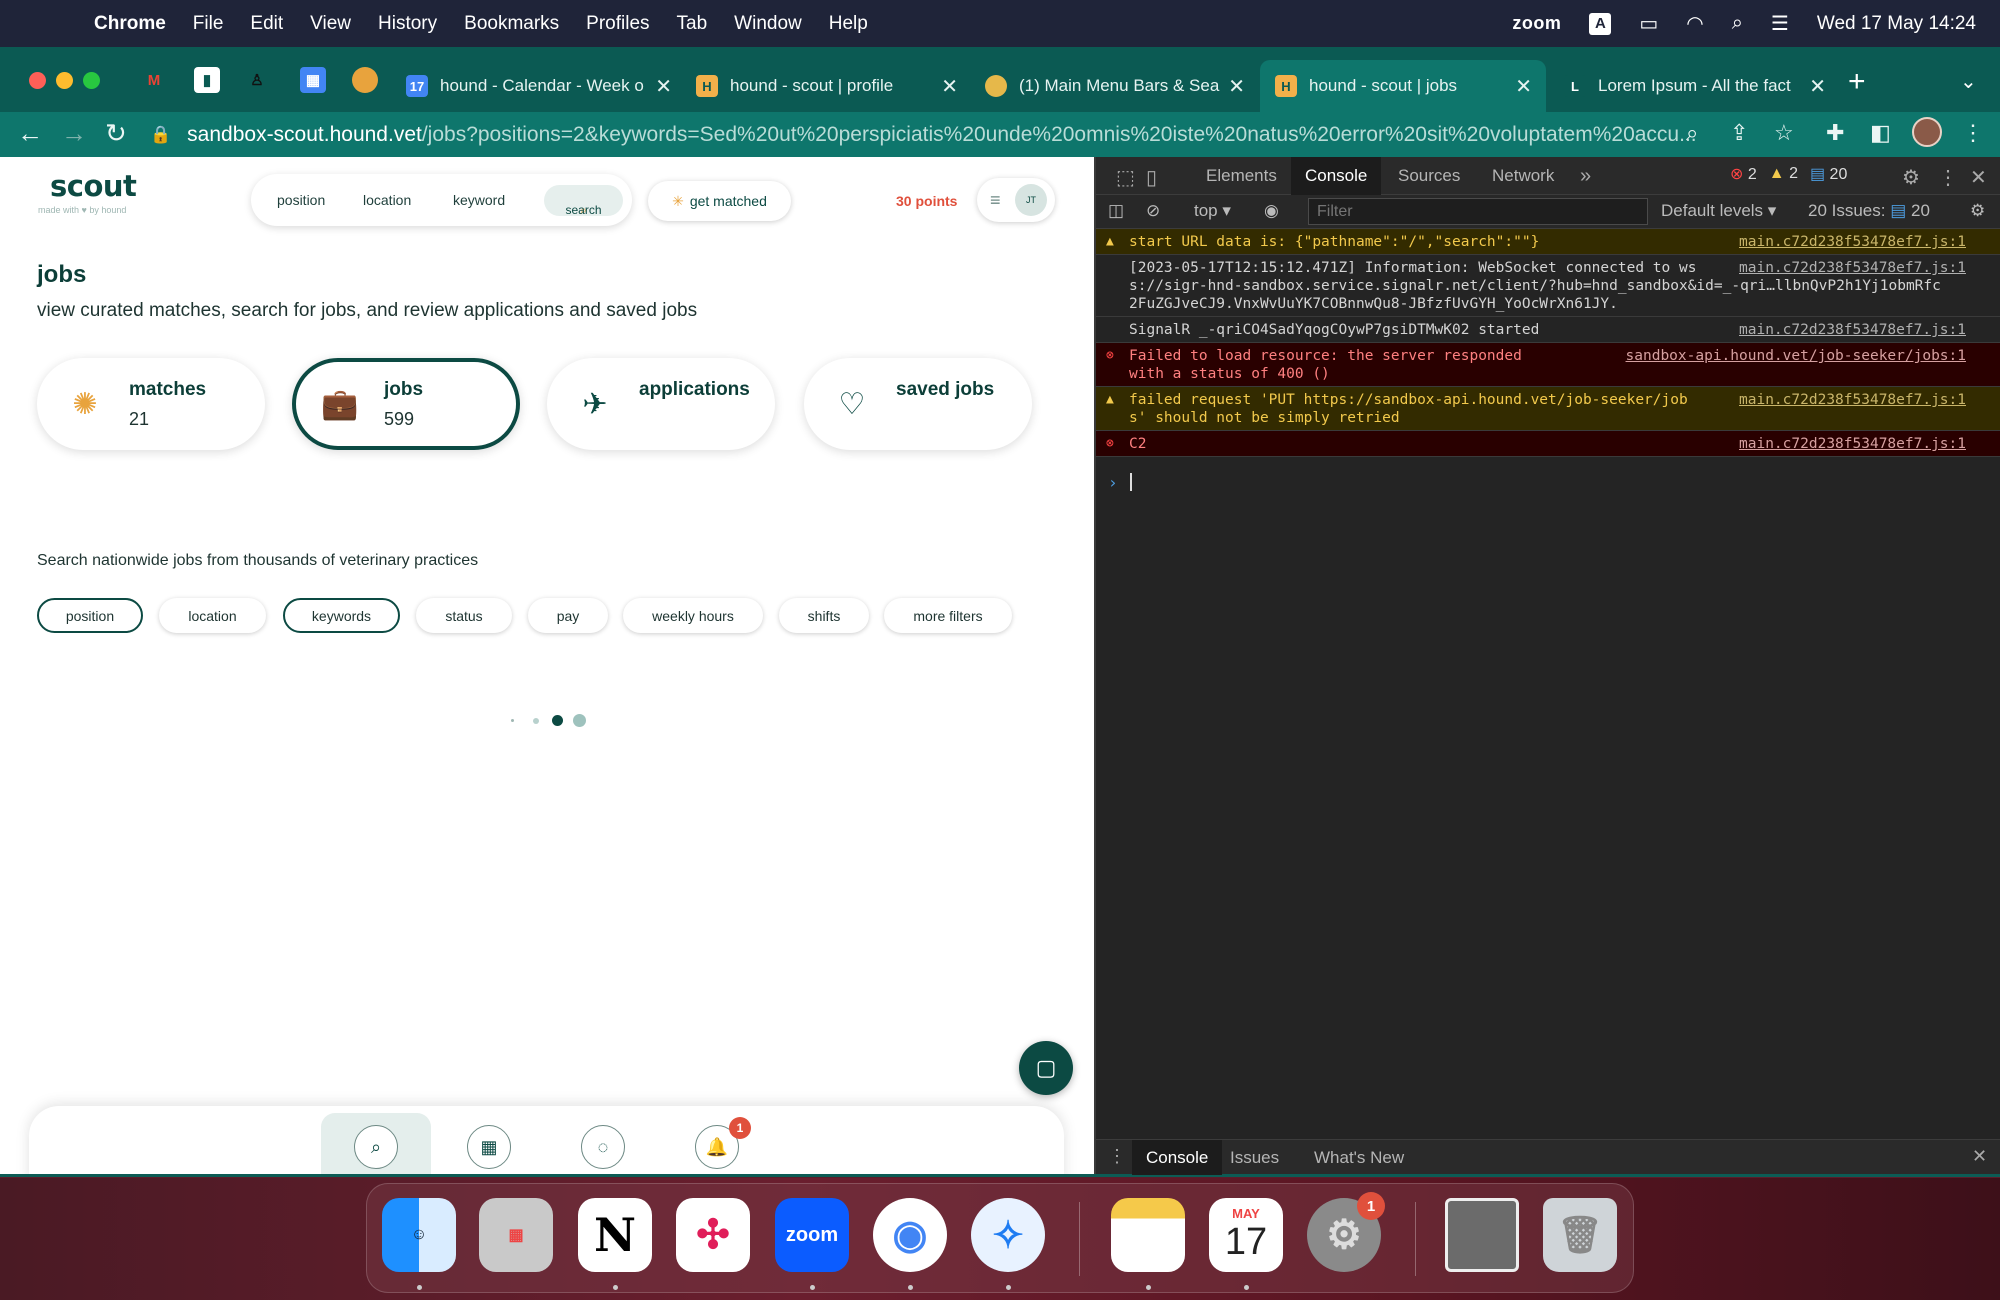 The width and height of the screenshot is (2000, 1300). I want to click on zoom-window-button, so click(91, 80).